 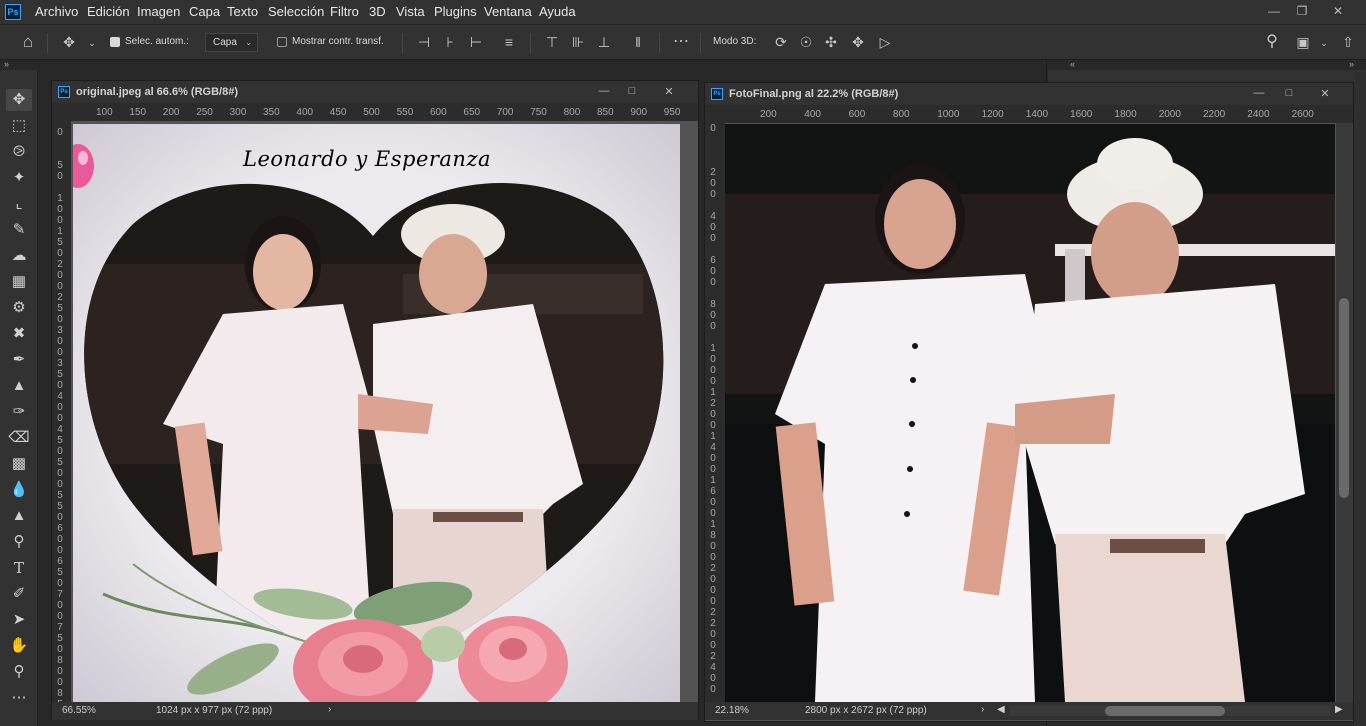 I want to click on document-titlebar: Ps original.jpeg al 66.6% (RGB/8#) — □ ✕, so click(x=375, y=92).